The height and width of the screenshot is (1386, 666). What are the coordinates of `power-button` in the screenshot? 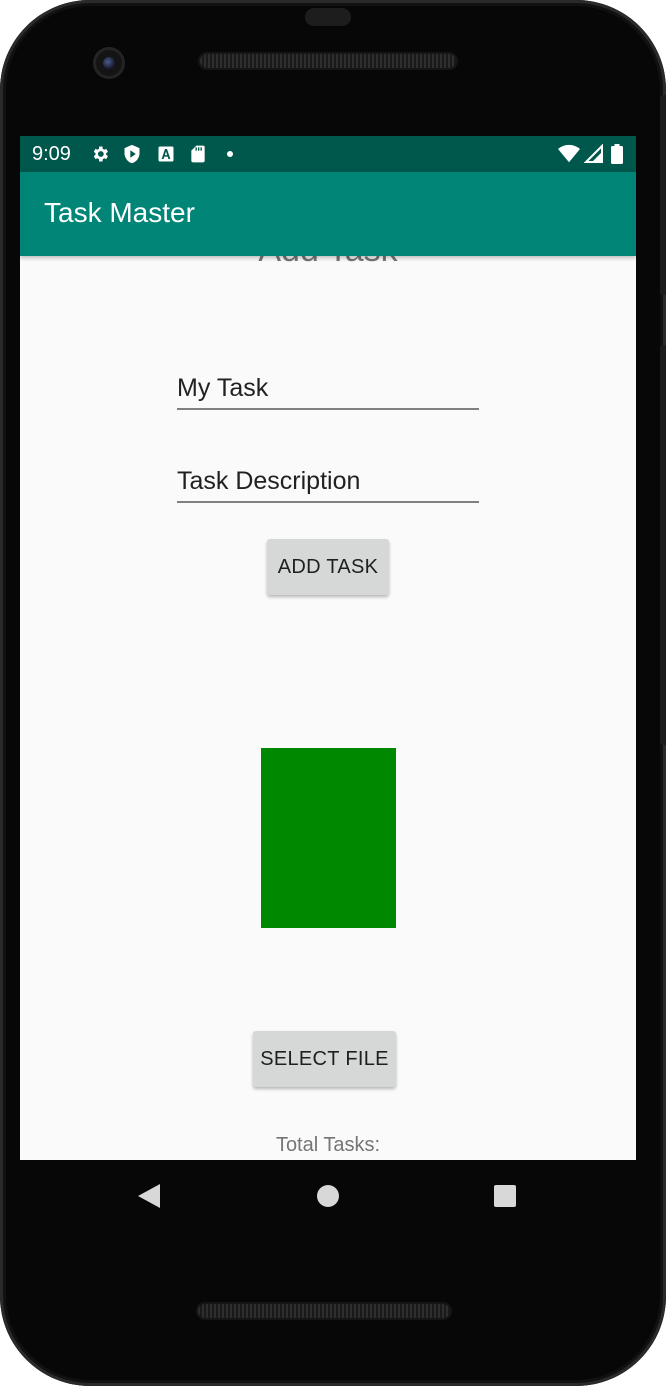 It's located at (663, 195).